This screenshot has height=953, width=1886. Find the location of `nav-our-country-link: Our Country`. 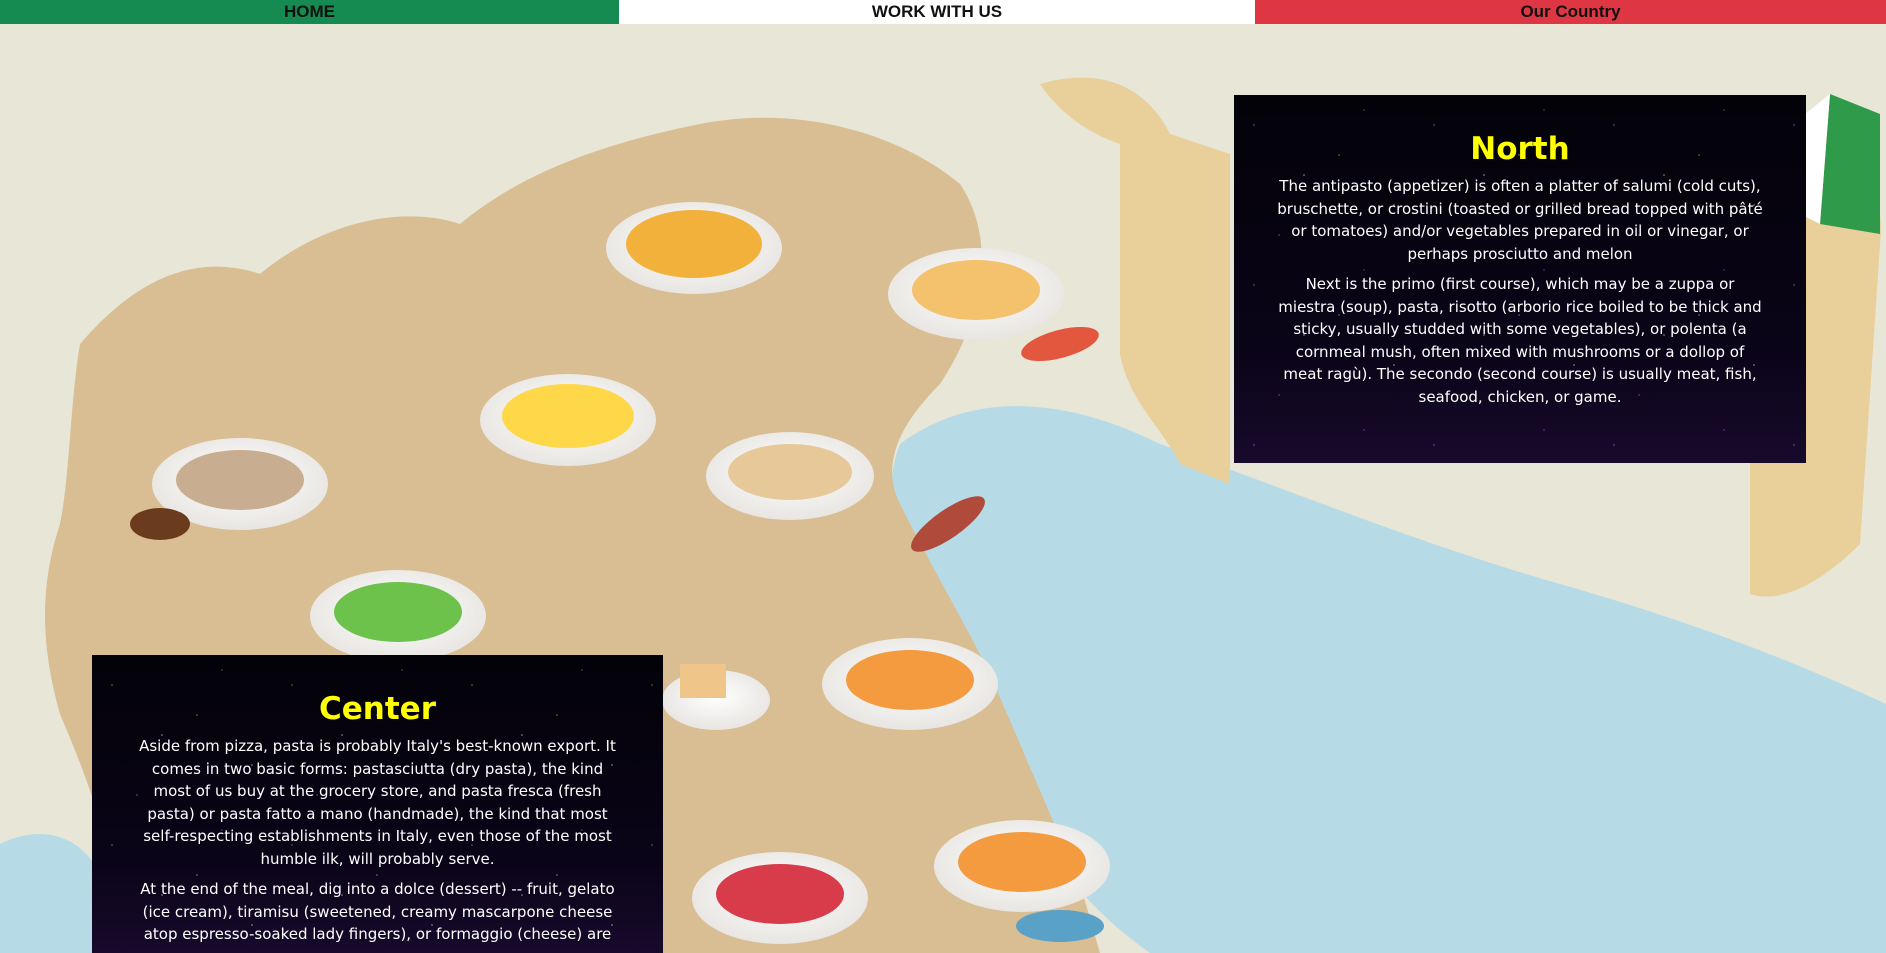

nav-our-country-link: Our Country is located at coordinates (1570, 12).